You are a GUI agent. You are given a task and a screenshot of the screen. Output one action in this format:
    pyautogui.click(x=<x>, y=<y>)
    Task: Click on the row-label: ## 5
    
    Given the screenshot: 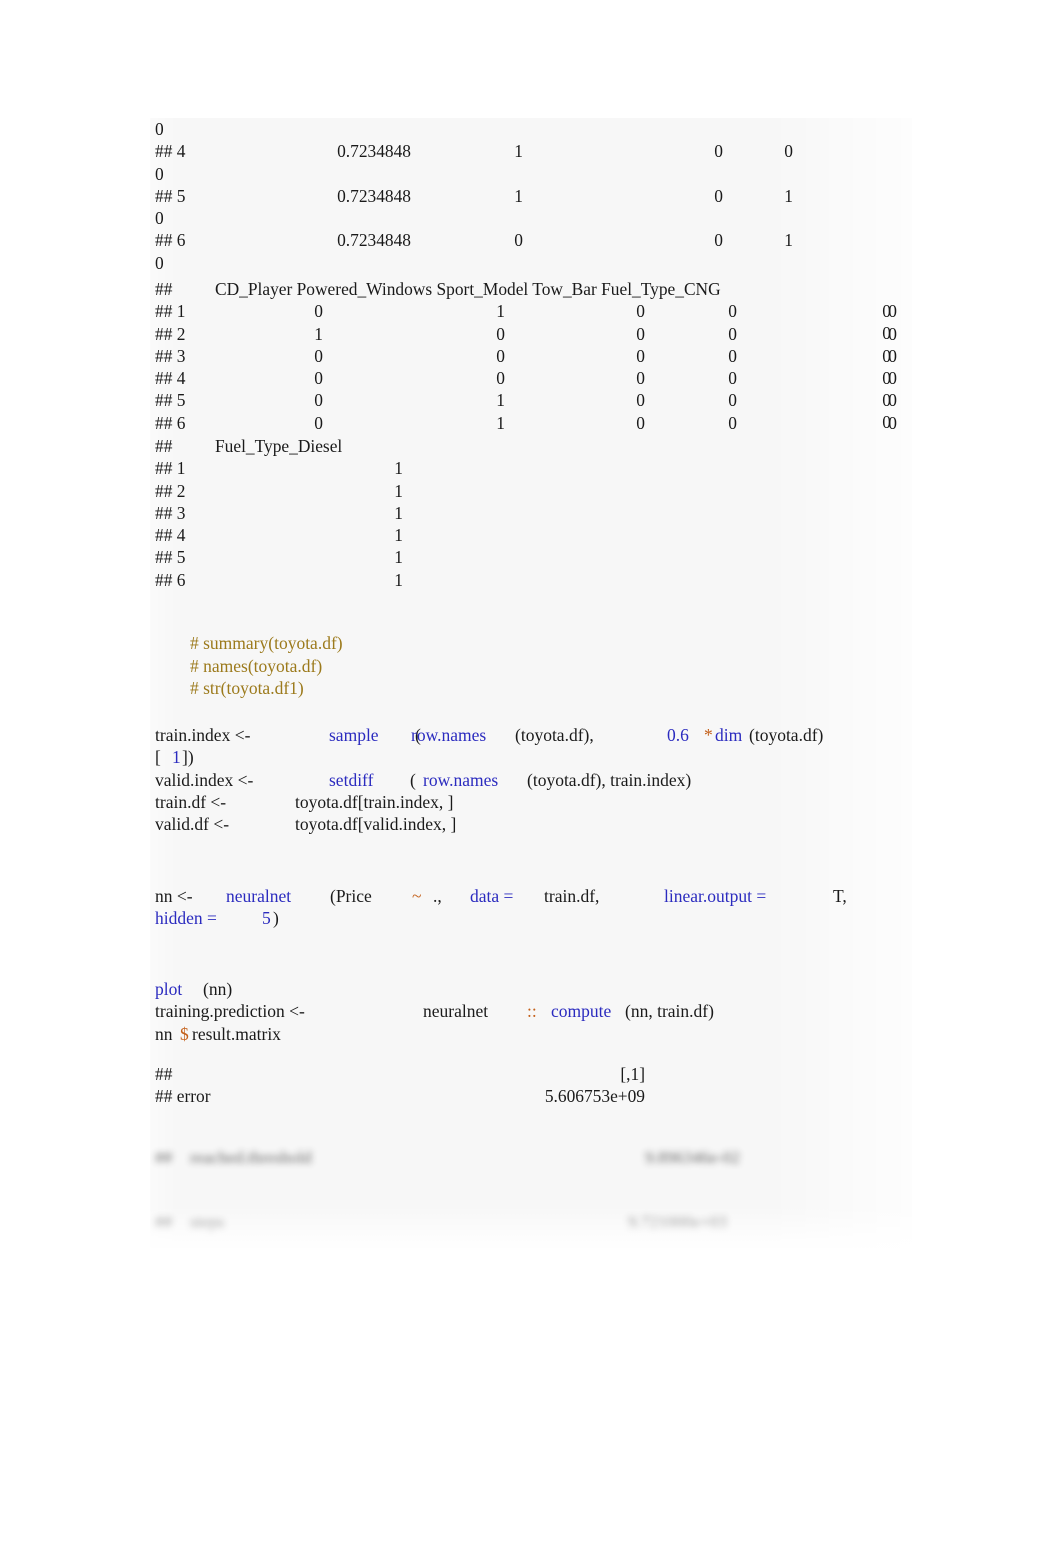 What is the action you would take?
    pyautogui.click(x=170, y=557)
    